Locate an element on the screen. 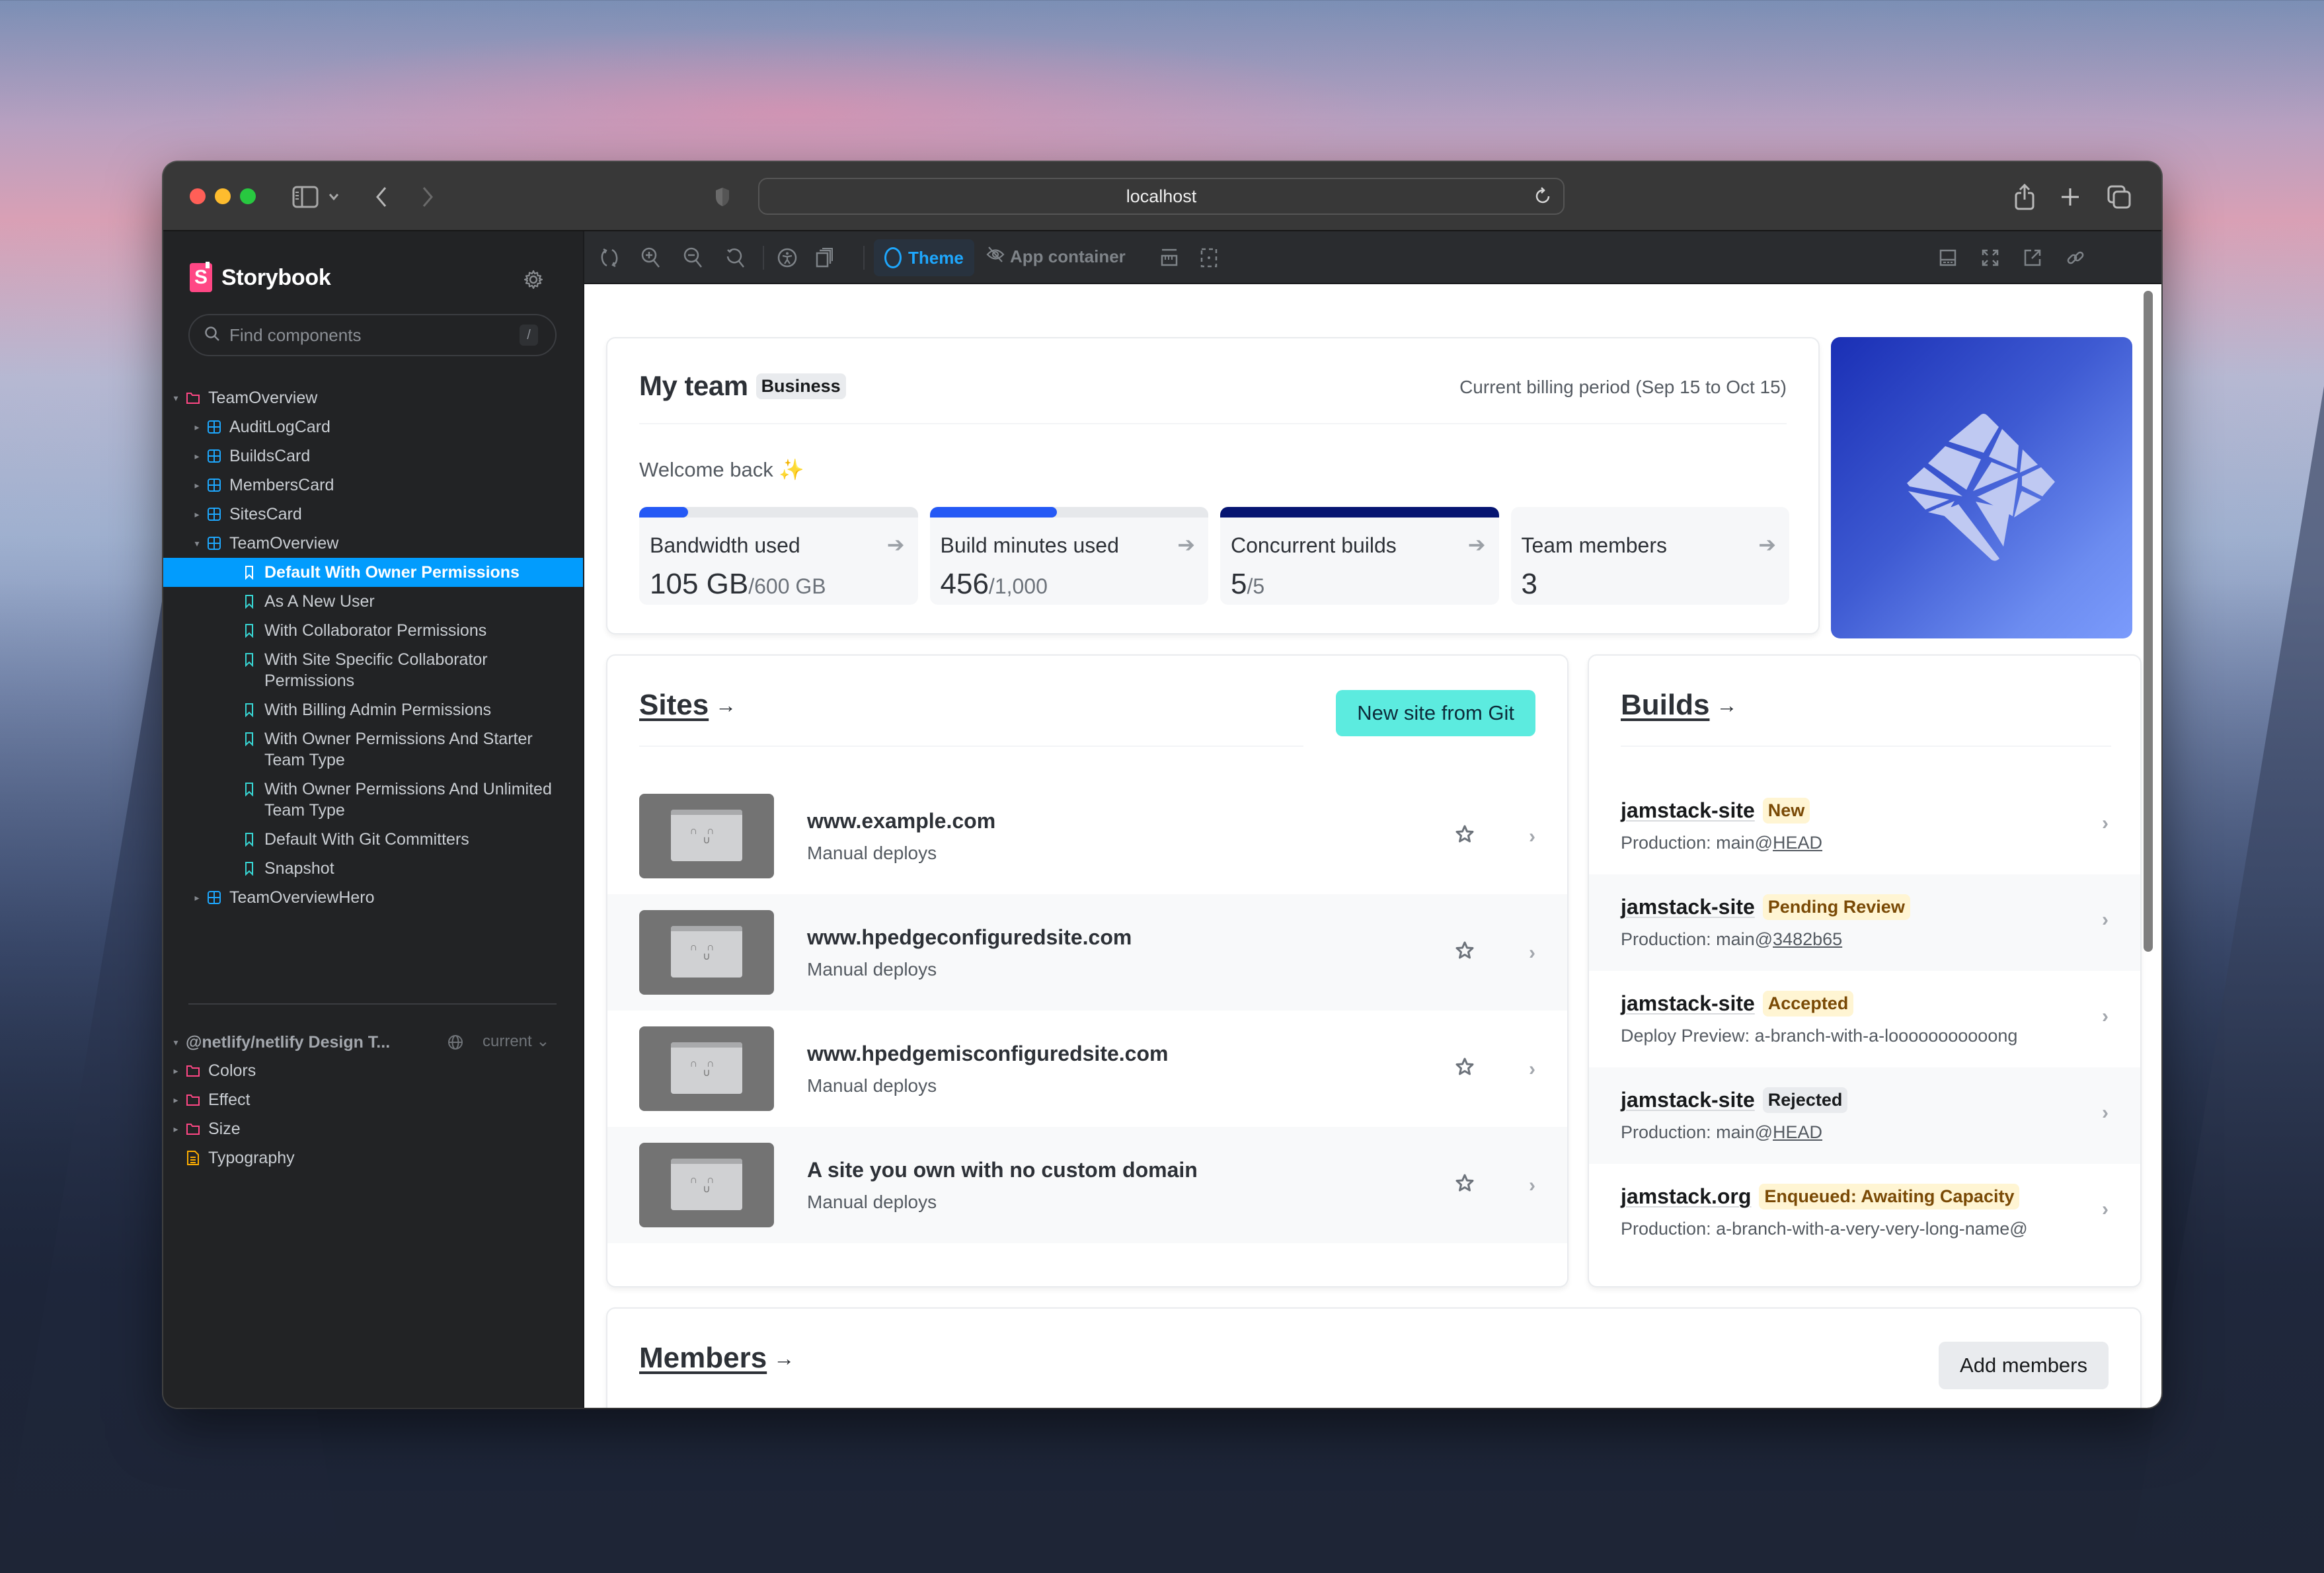  usage-stat-tile: Bandwidth used ➔ 105 GB/600 GB is located at coordinates (778, 556).